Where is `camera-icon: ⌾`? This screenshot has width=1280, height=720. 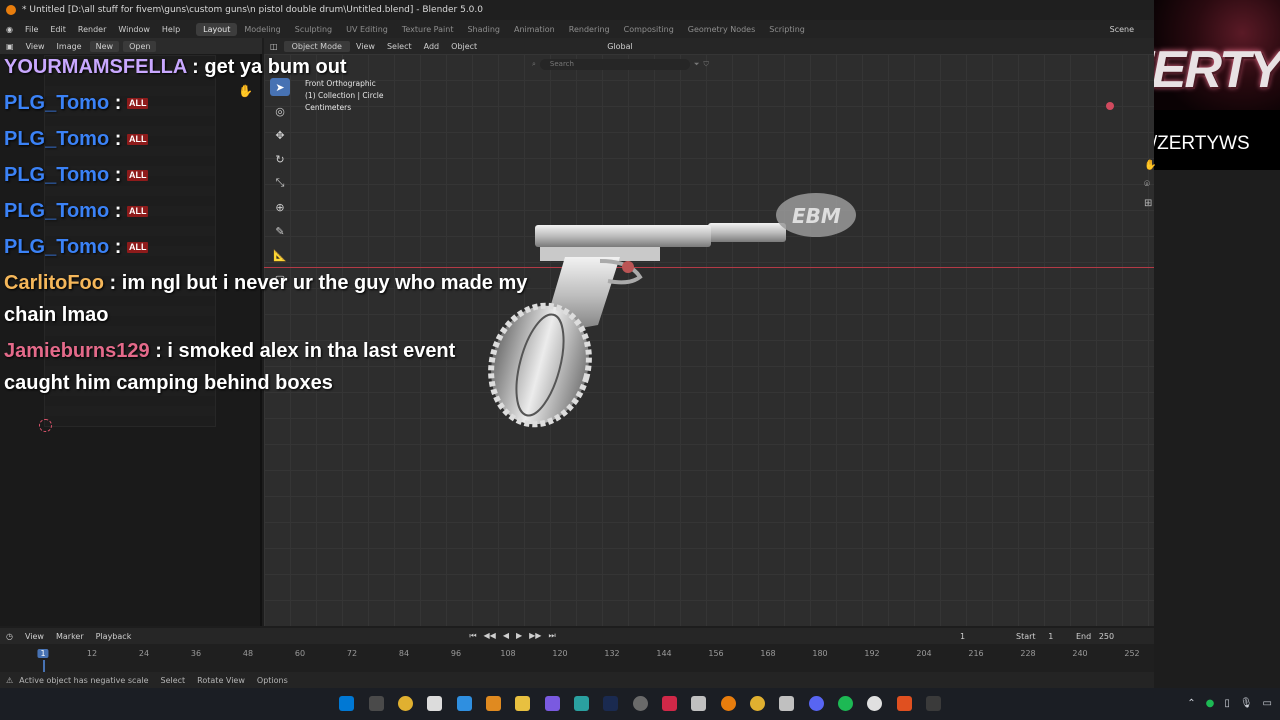
camera-icon: ⌾ is located at coordinates (1150, 184).